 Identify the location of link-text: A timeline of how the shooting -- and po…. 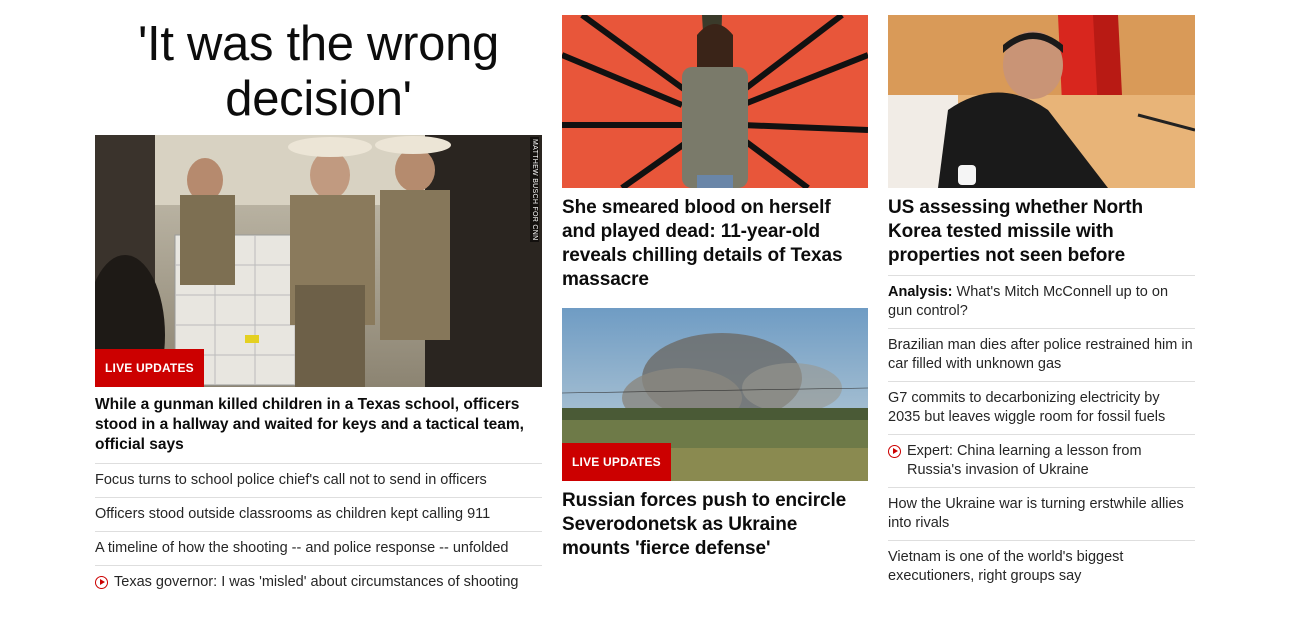
(302, 548).